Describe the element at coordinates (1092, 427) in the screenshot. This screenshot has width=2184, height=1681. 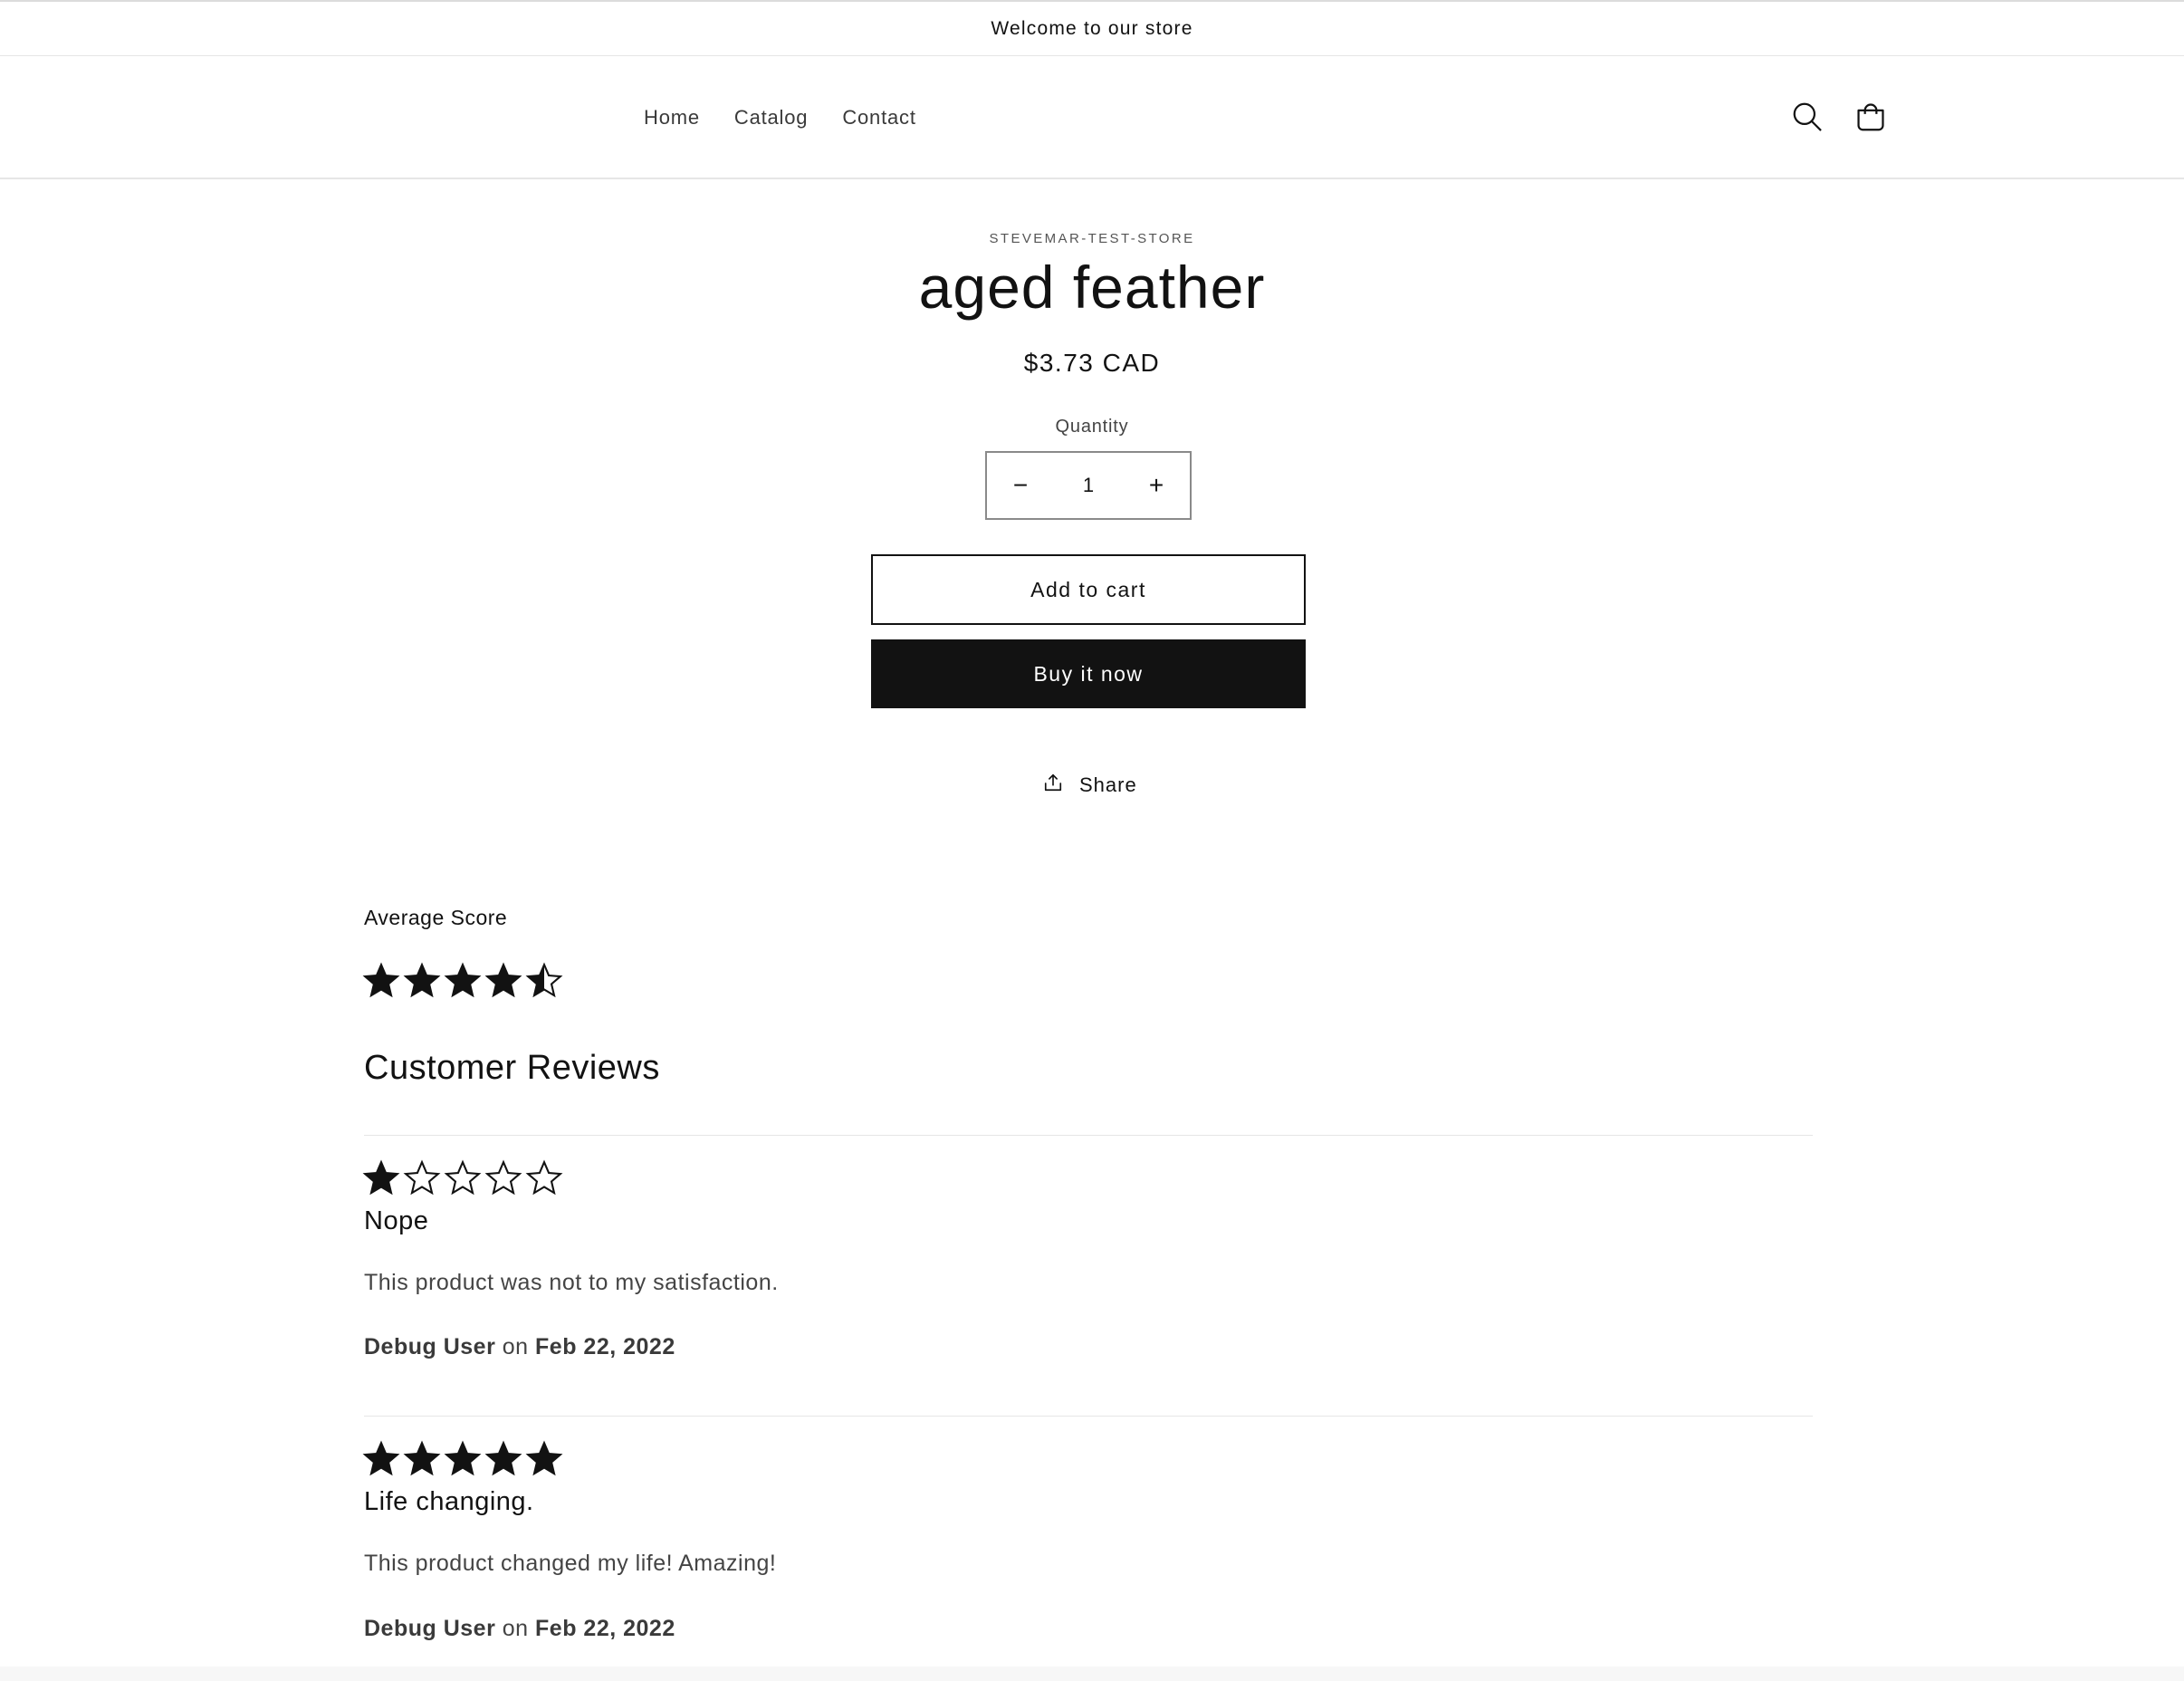
I see `quantity-label: Quantity` at that location.